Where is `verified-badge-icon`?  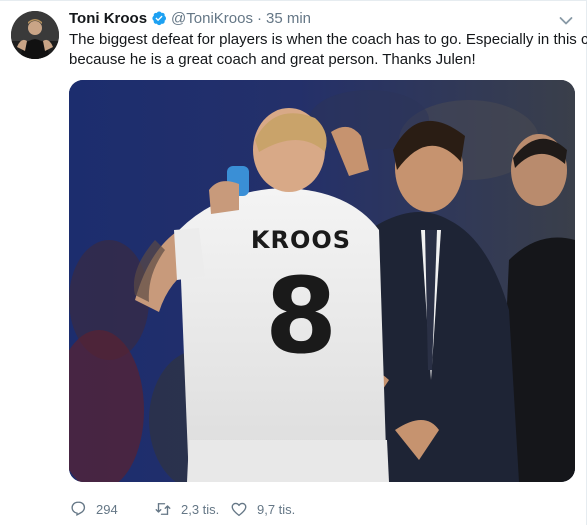 verified-badge-icon is located at coordinates (159, 18).